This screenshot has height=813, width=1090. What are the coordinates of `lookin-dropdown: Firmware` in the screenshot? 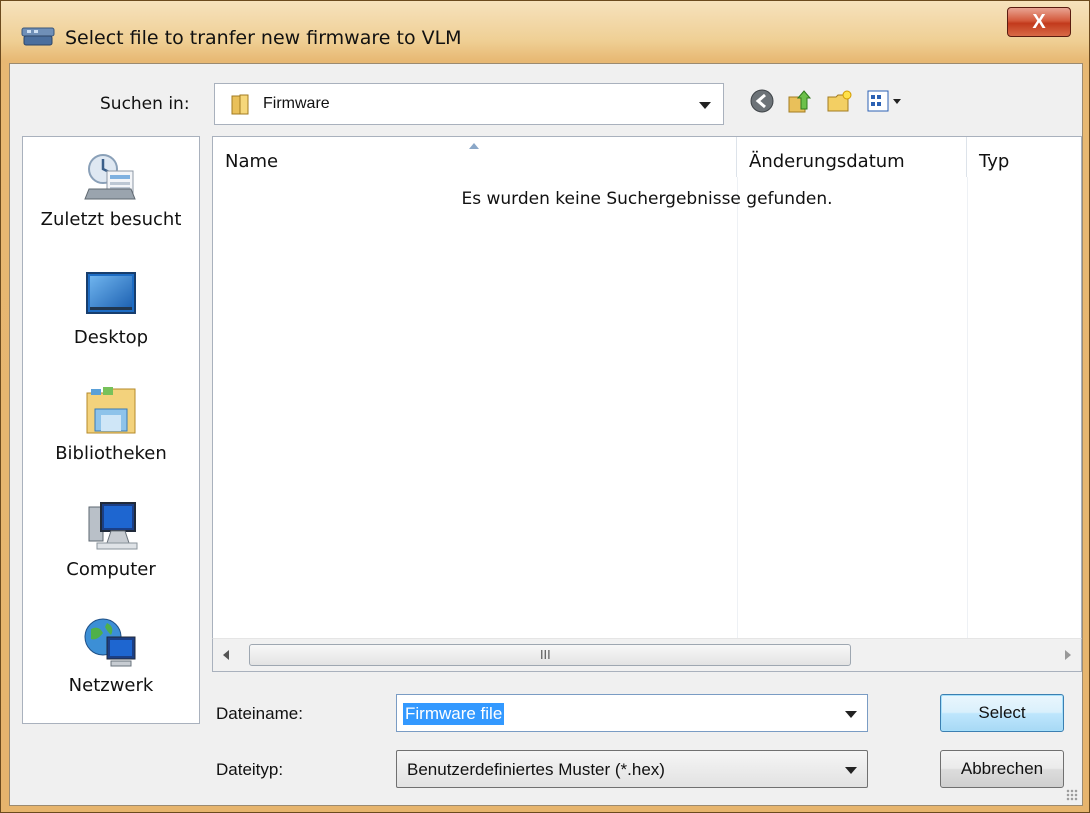 It's located at (469, 104).